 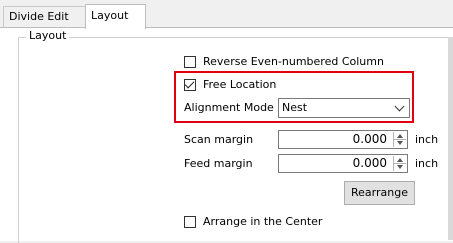 I want to click on scan-margin-value: 0.000, so click(x=369, y=139).